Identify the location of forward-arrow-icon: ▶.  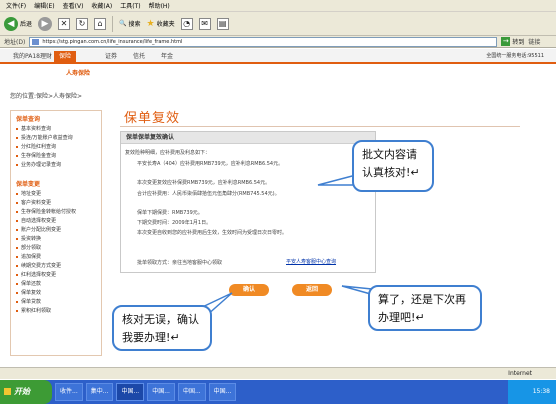
(45, 23).